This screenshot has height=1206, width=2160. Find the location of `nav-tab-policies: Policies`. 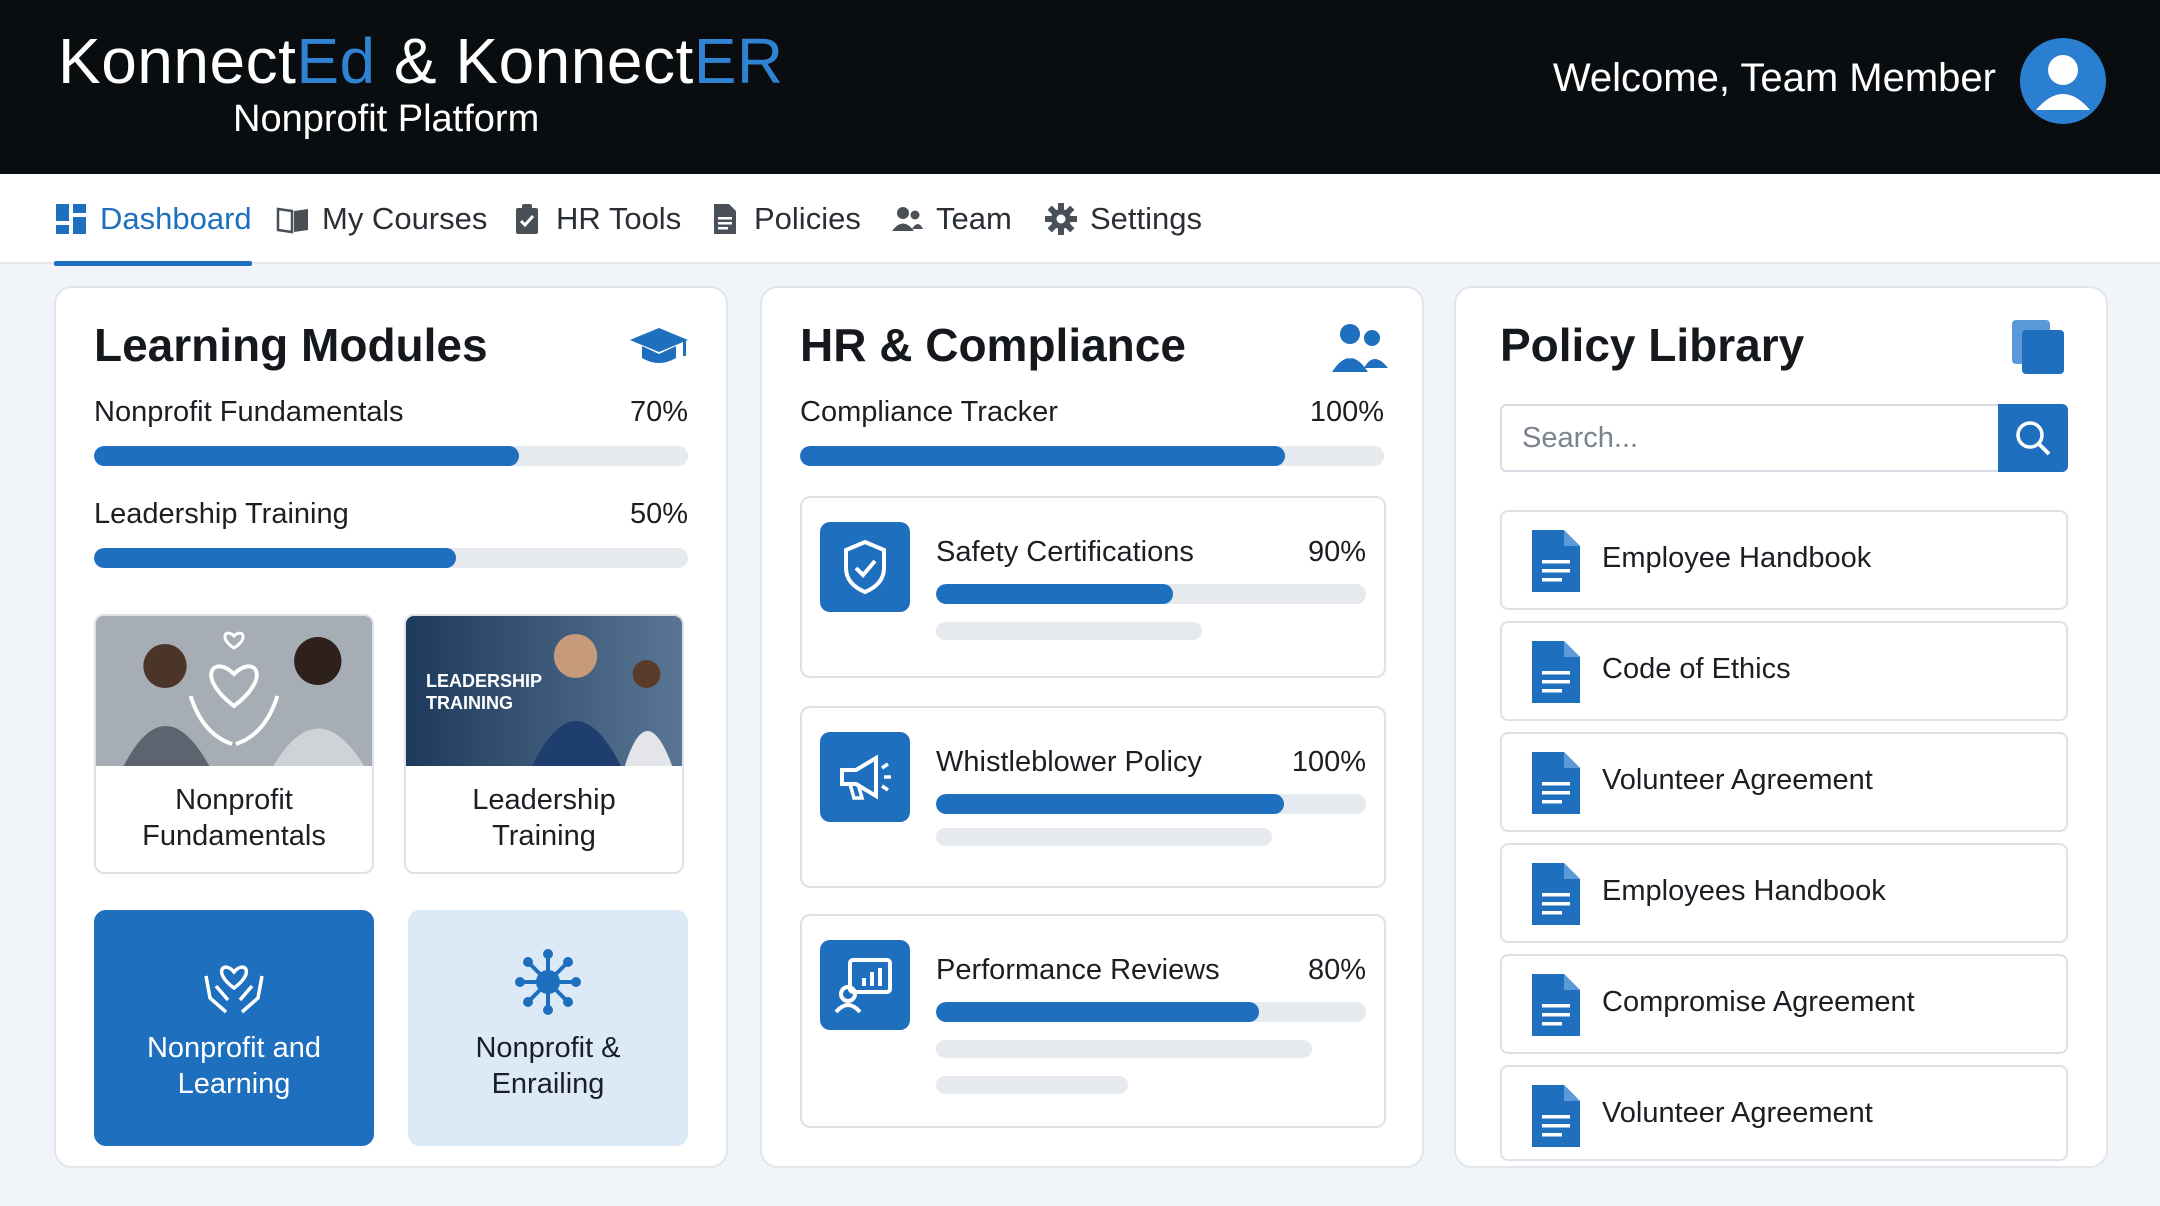

nav-tab-policies: Policies is located at coordinates (784, 219).